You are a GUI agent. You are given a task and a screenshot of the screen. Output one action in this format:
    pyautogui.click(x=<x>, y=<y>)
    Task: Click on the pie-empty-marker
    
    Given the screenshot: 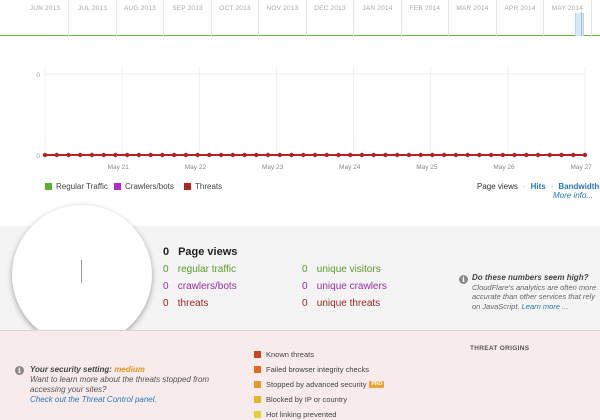 What is the action you would take?
    pyautogui.click(x=81, y=271)
    